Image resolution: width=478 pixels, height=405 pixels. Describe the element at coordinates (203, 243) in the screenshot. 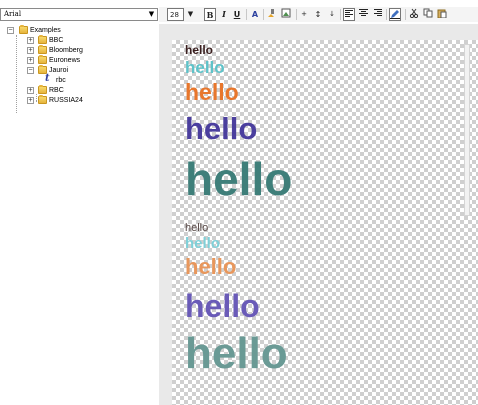

I see `hello-sample-7: hello` at that location.